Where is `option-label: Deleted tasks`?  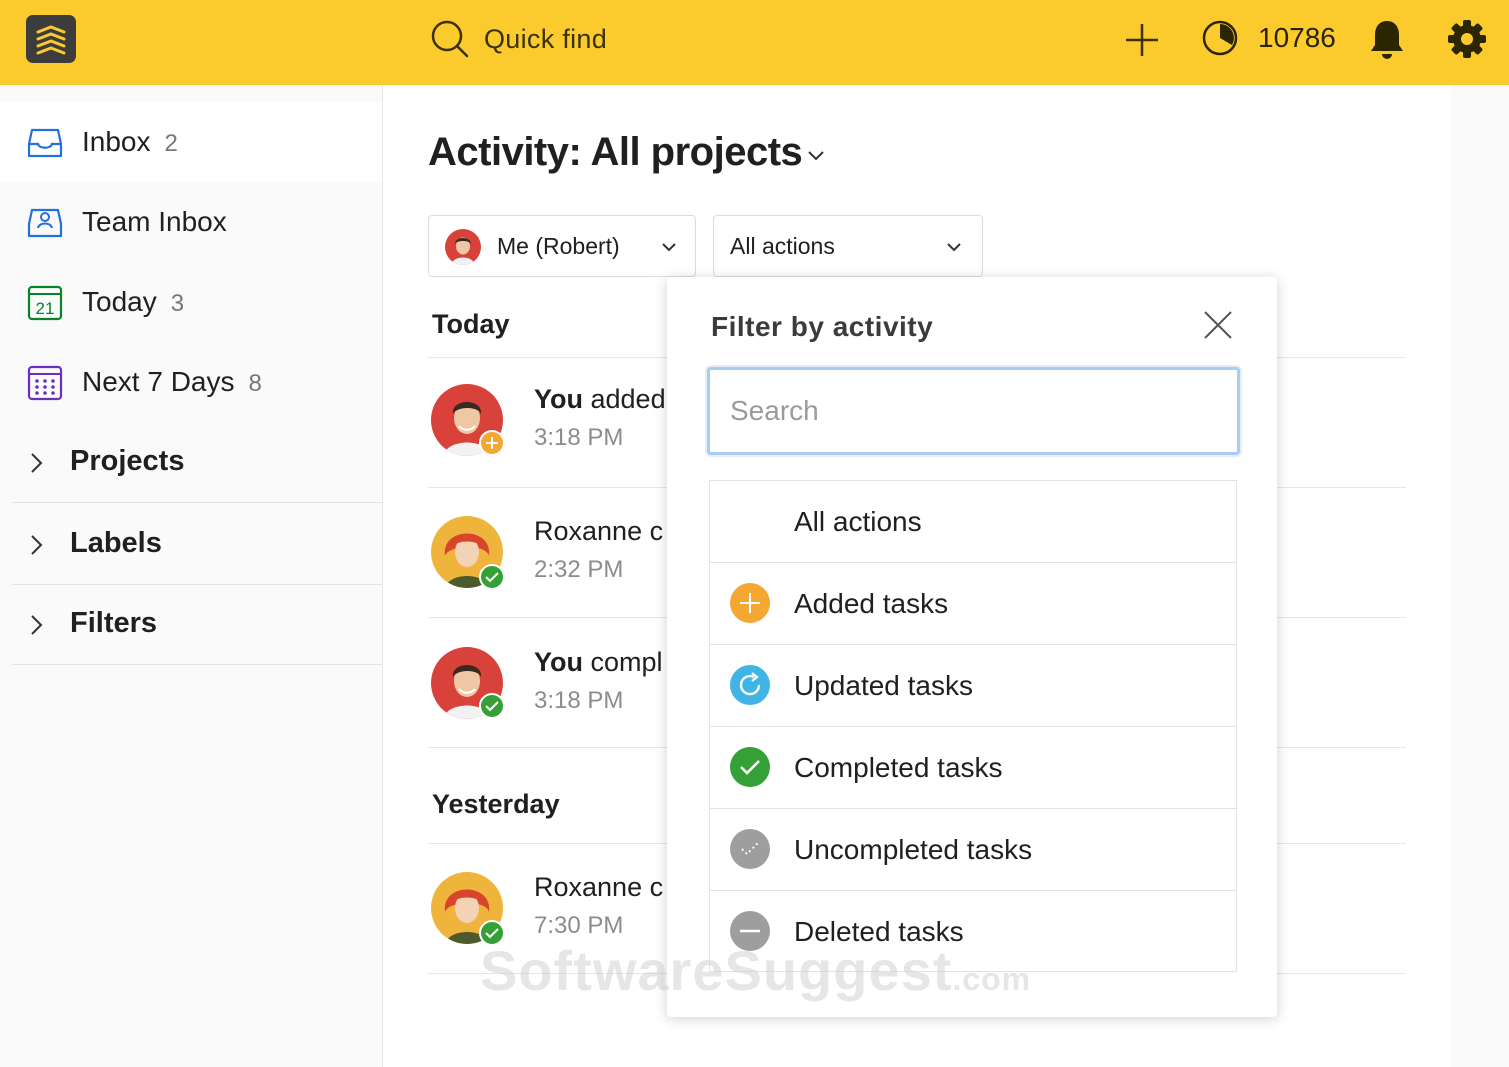 option-label: Deleted tasks is located at coordinates (879, 931).